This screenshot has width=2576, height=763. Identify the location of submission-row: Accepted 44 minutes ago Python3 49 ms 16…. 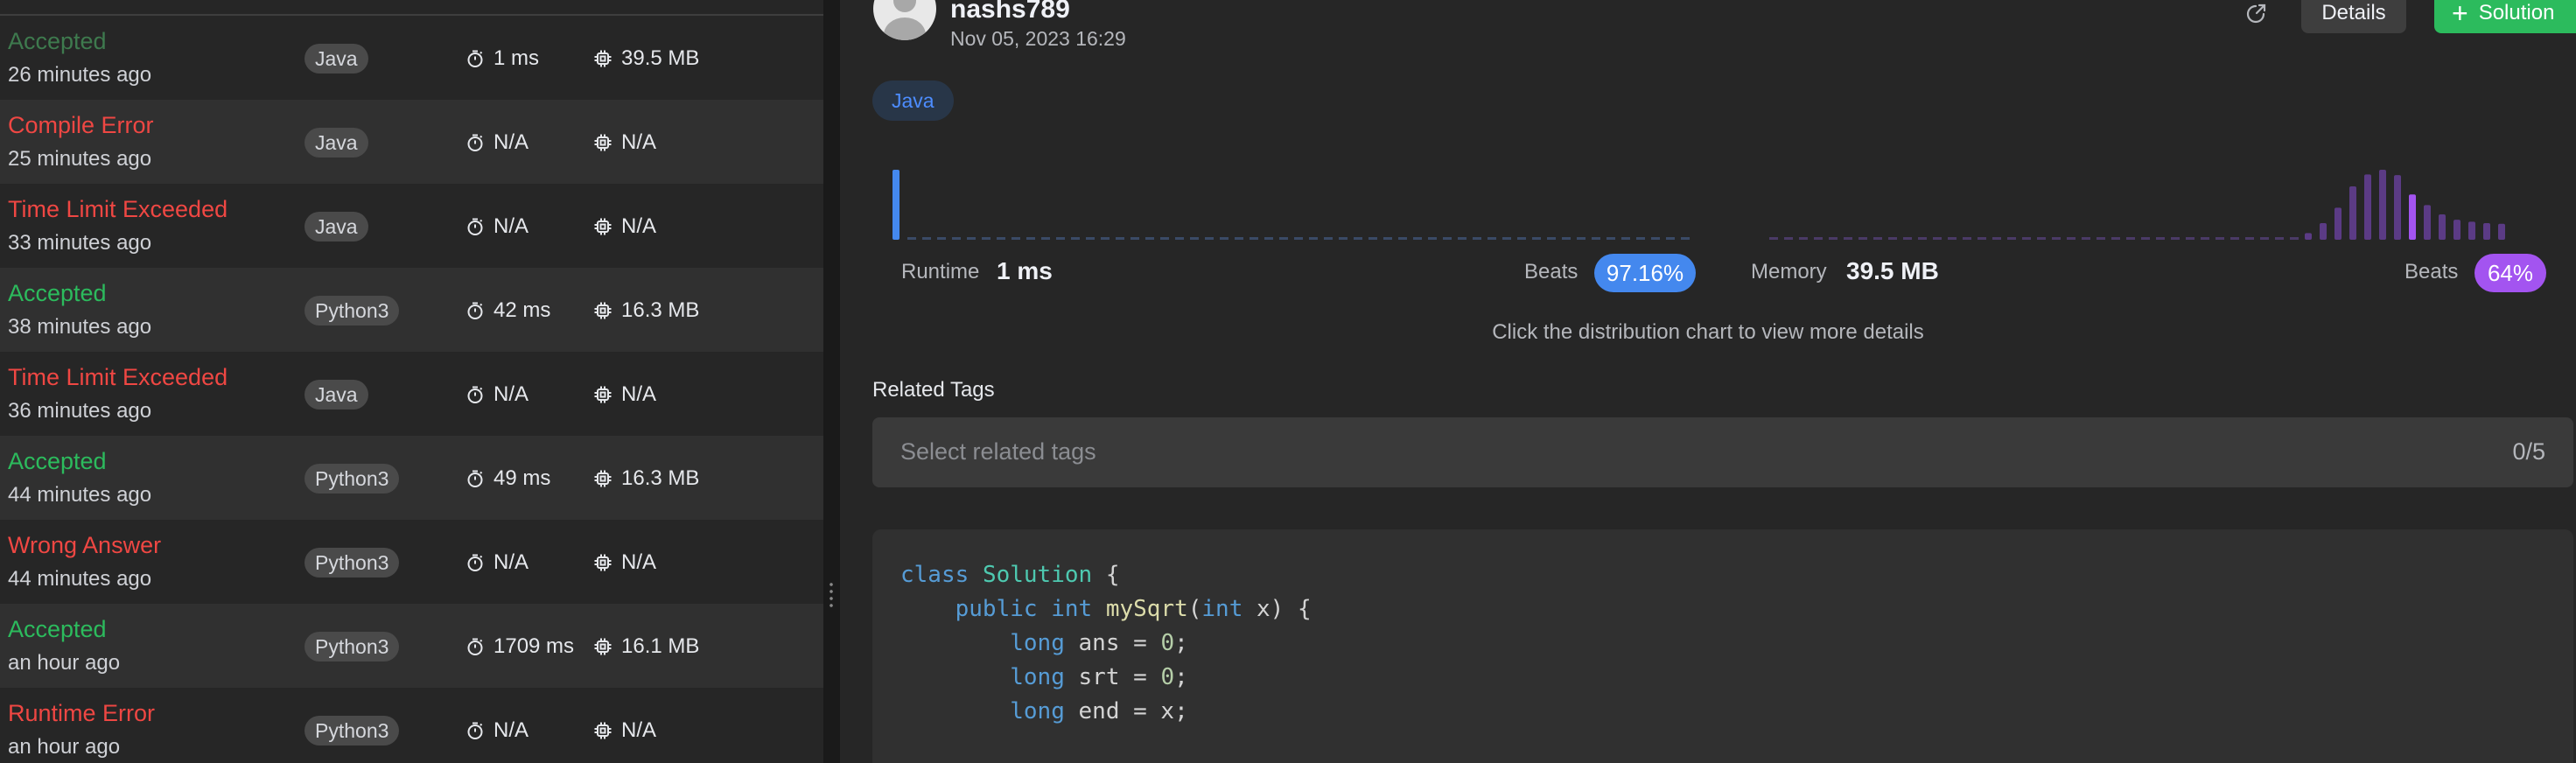
(411, 478).